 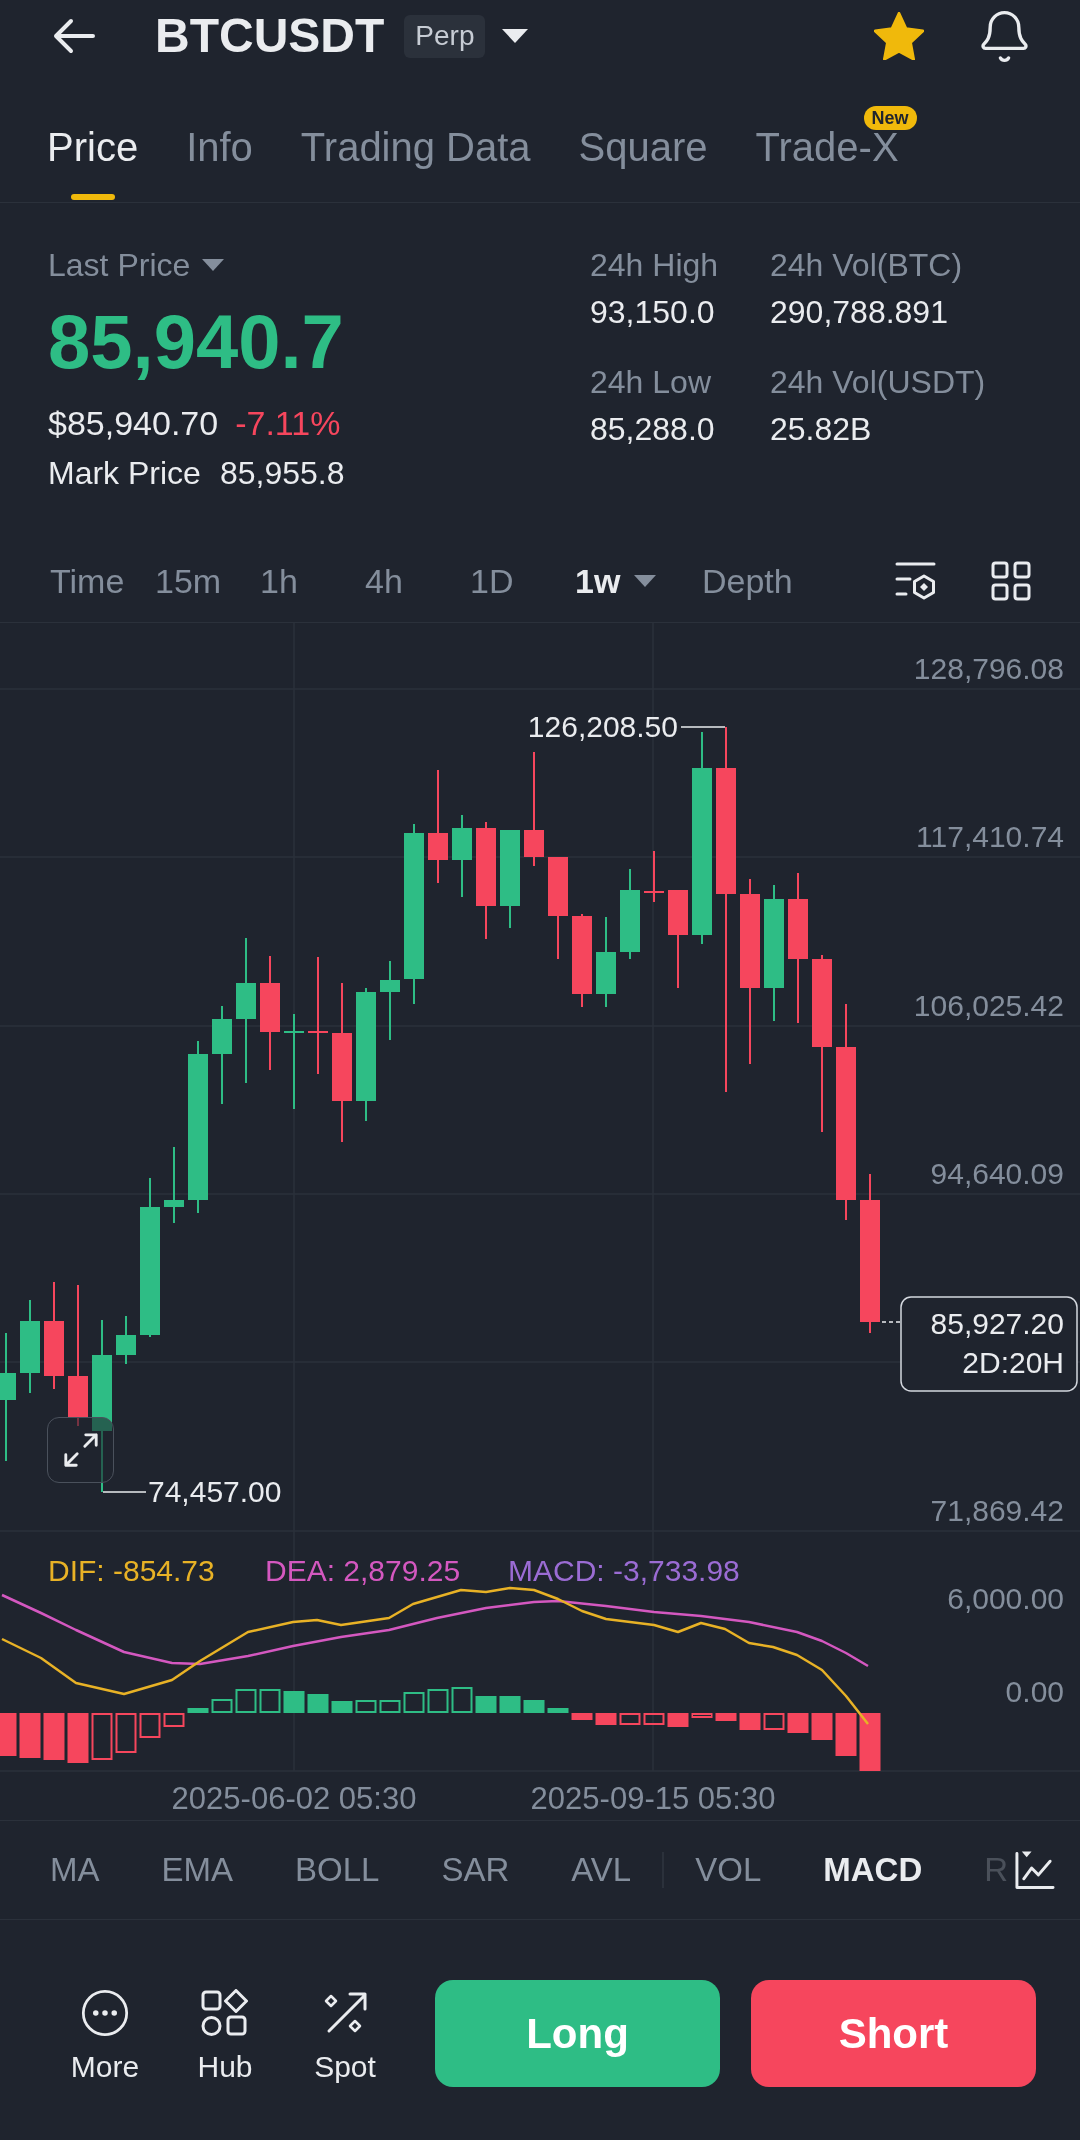 What do you see at coordinates (279, 581) in the screenshot?
I see `timeframe-tab: 1h` at bounding box center [279, 581].